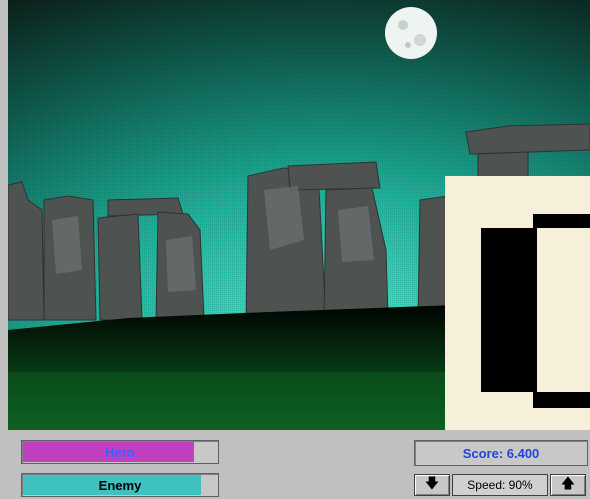 The width and height of the screenshot is (590, 499). Describe the element at coordinates (411, 33) in the screenshot. I see `moon` at that location.